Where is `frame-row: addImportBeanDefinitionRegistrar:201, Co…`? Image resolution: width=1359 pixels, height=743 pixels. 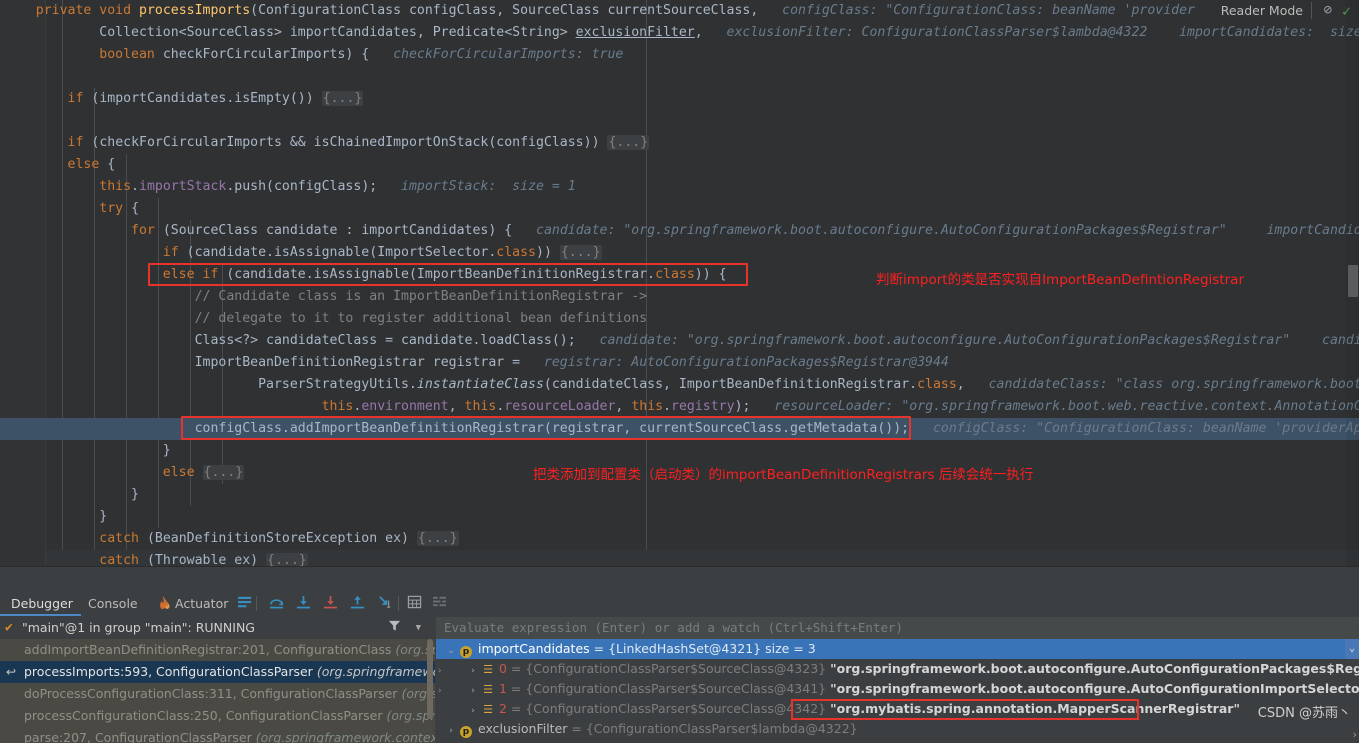
frame-row: addImportBeanDefinitionRegistrar:201, Co… is located at coordinates (217, 650).